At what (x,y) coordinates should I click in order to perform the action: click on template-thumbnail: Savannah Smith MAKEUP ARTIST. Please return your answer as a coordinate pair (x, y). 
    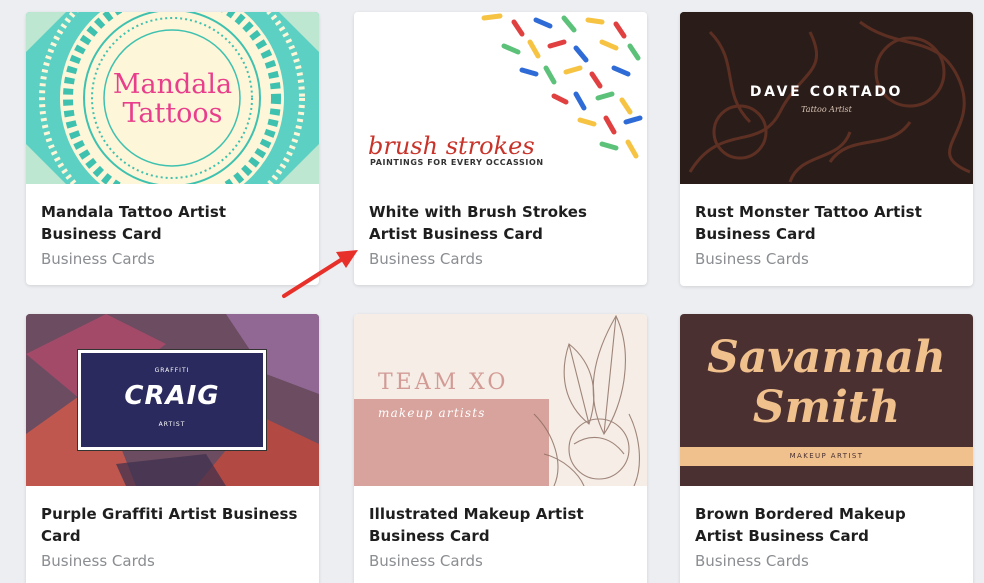
    Looking at the image, I should click on (826, 400).